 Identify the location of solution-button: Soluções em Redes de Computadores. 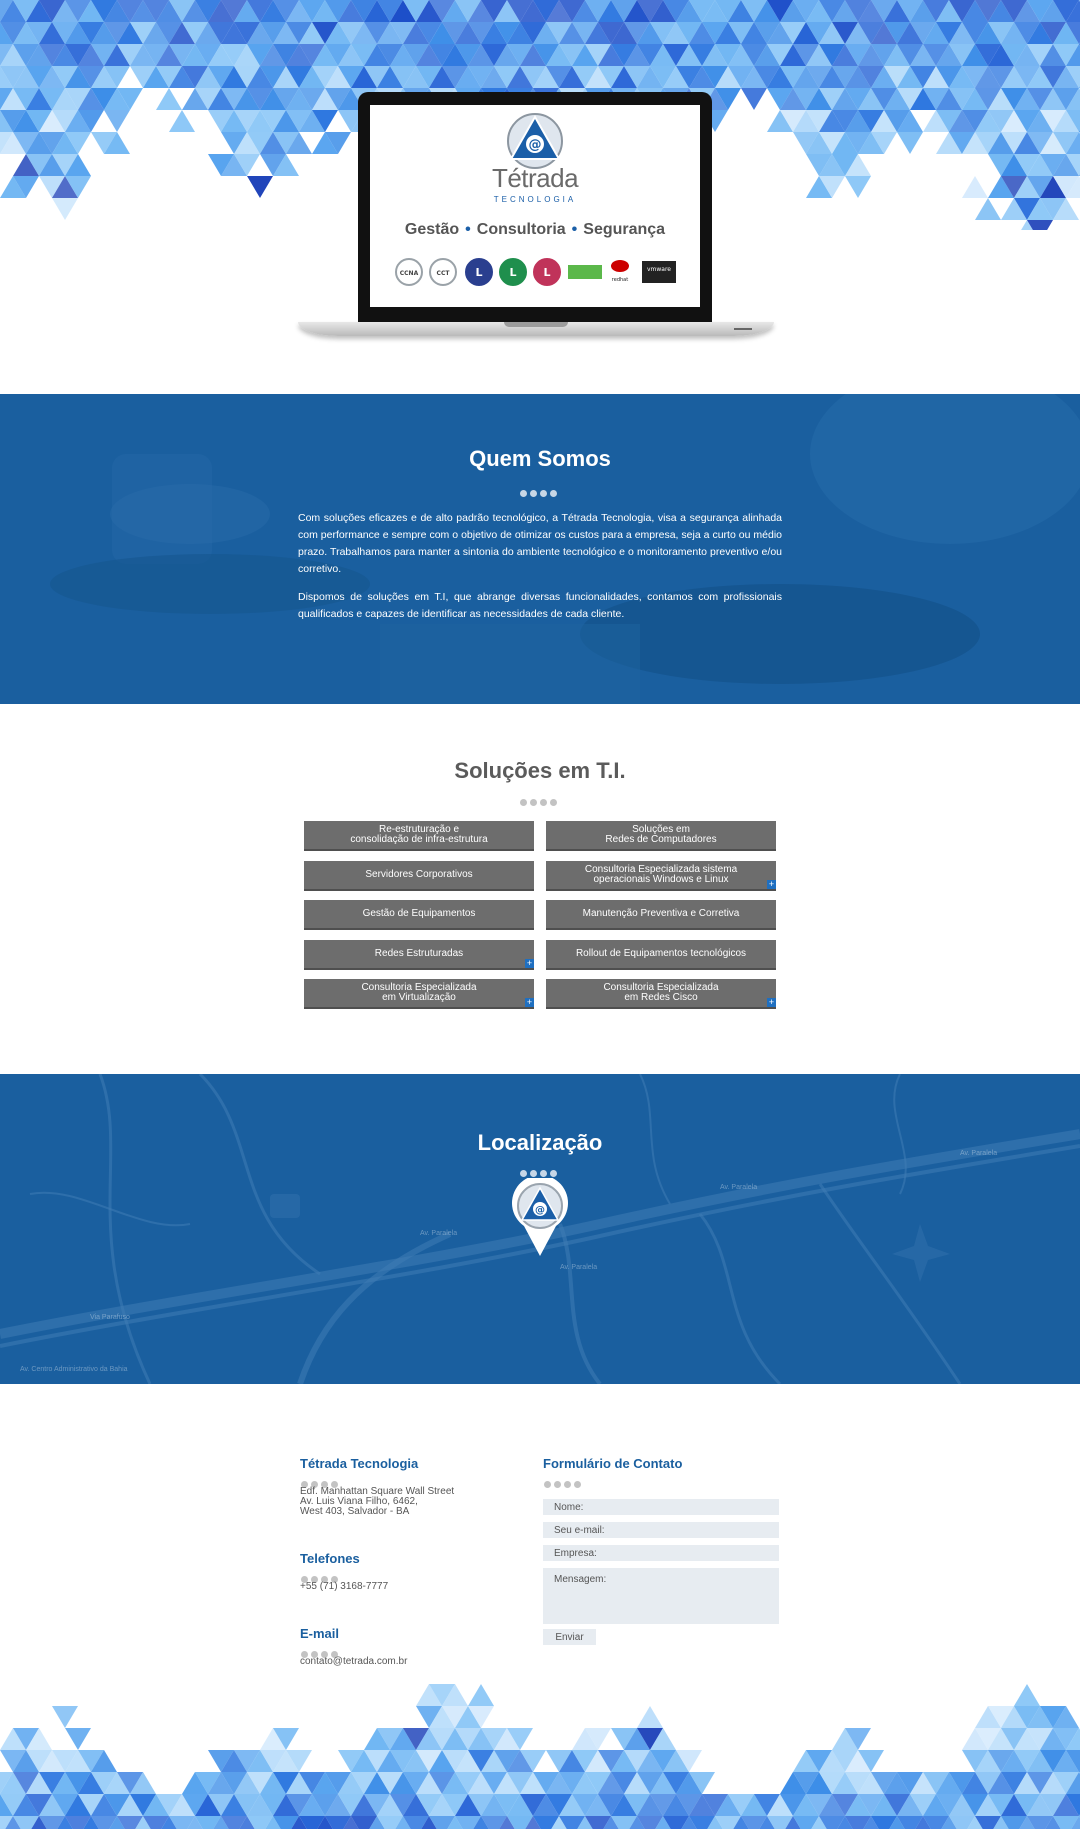
(661, 835).